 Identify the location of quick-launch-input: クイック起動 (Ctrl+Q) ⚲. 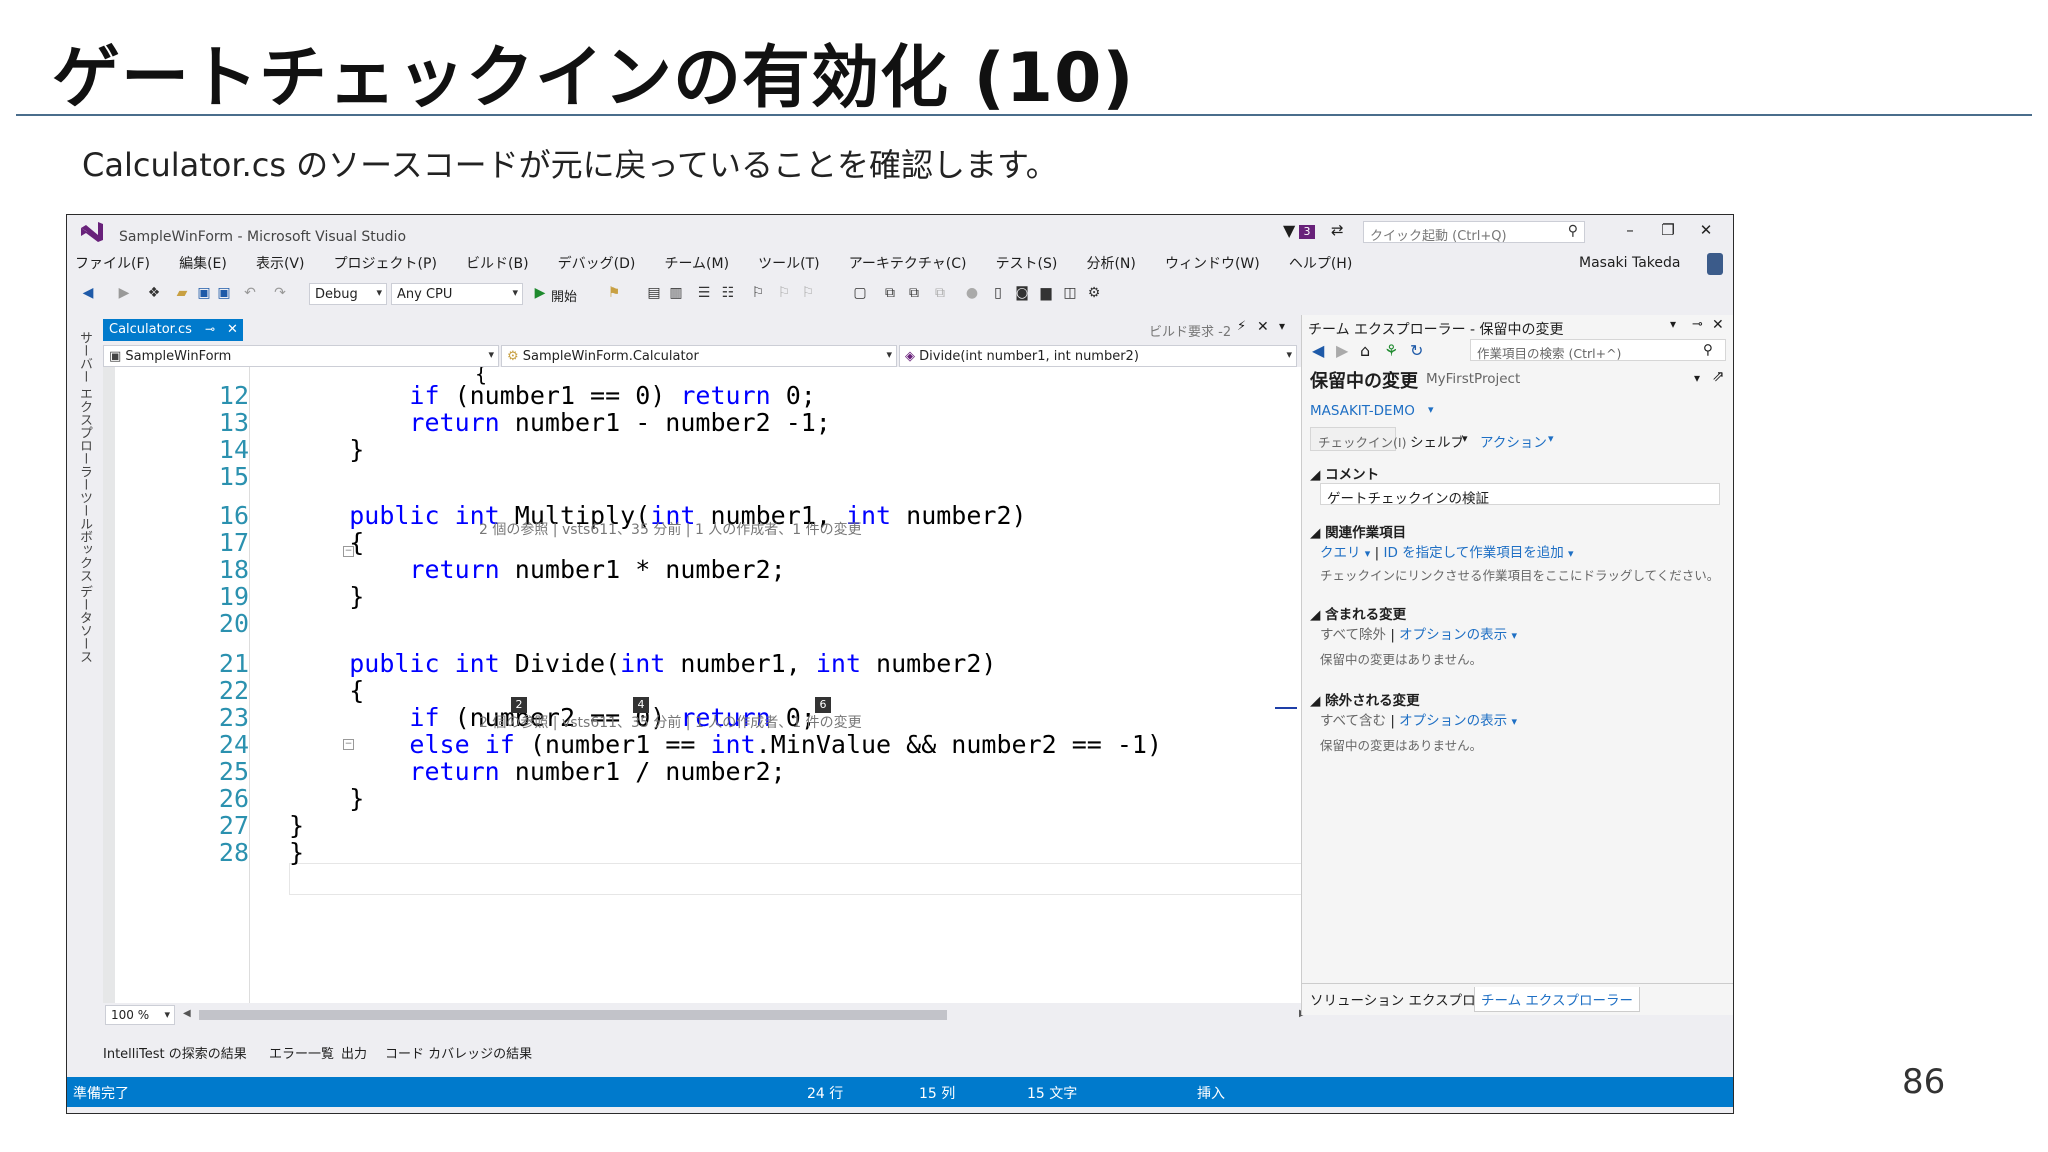
(1474, 232).